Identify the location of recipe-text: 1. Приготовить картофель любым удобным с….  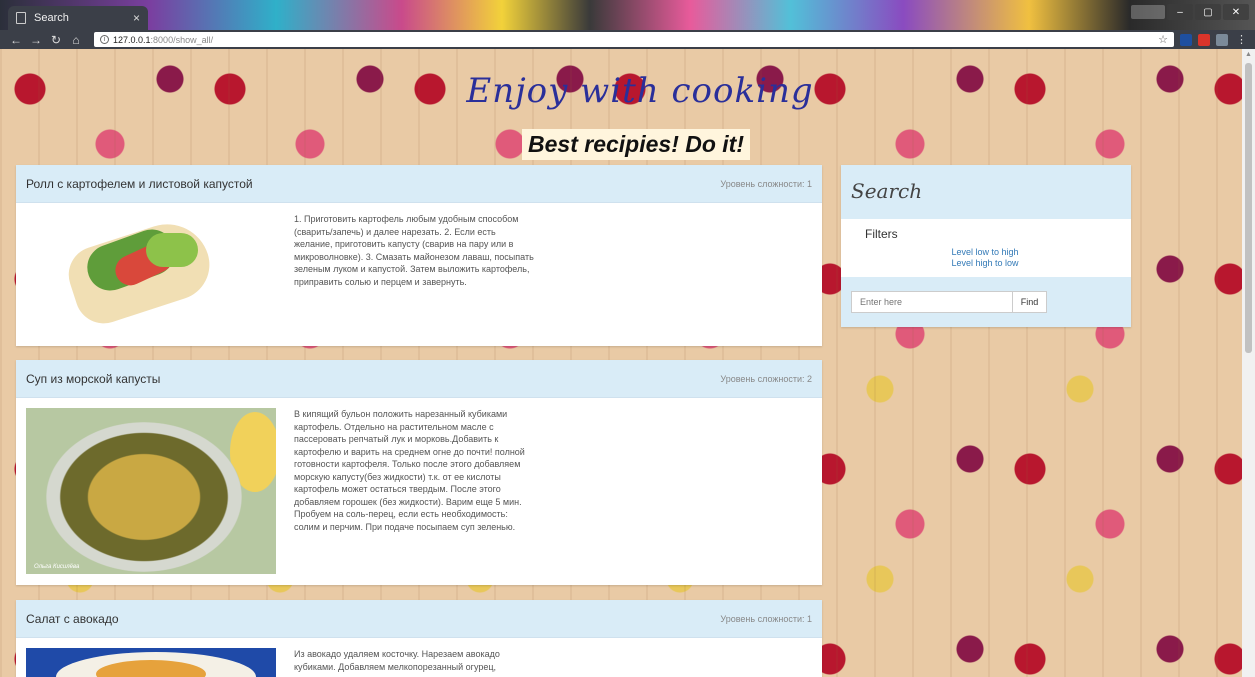
(414, 250).